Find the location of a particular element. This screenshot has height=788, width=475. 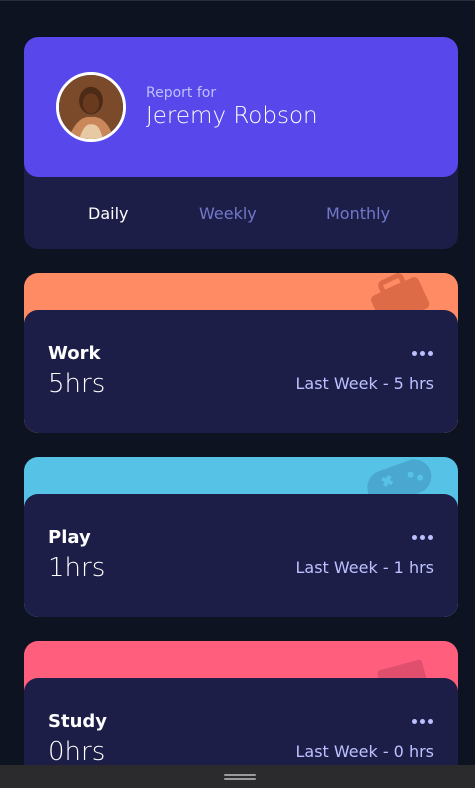

bottom-bar is located at coordinates (237, 776).